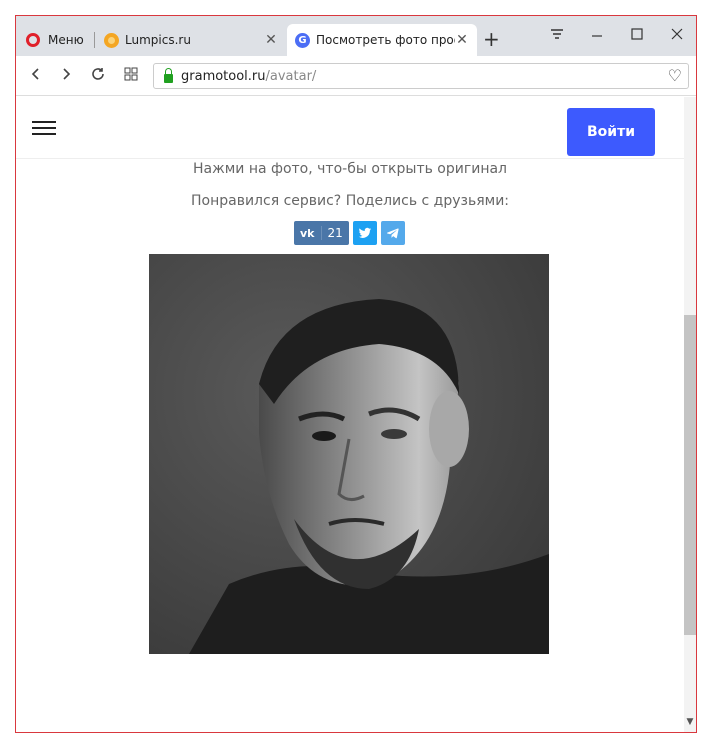 This screenshot has width=713, height=748. Describe the element at coordinates (690, 475) in the screenshot. I see `scrollbar-thumb` at that location.